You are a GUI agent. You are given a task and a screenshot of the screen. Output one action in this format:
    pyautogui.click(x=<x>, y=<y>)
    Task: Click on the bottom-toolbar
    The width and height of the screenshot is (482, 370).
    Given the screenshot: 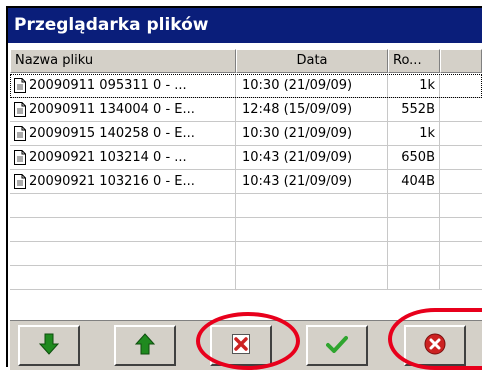 What is the action you would take?
    pyautogui.click(x=246, y=345)
    